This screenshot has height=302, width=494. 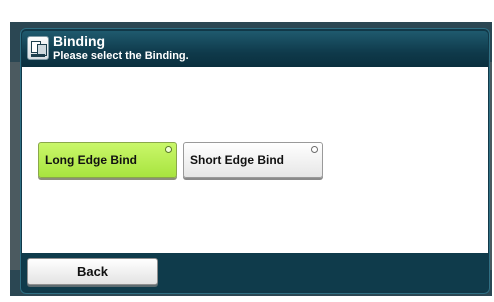 I want to click on page-subtitle: Please select the Binding., so click(x=121, y=56).